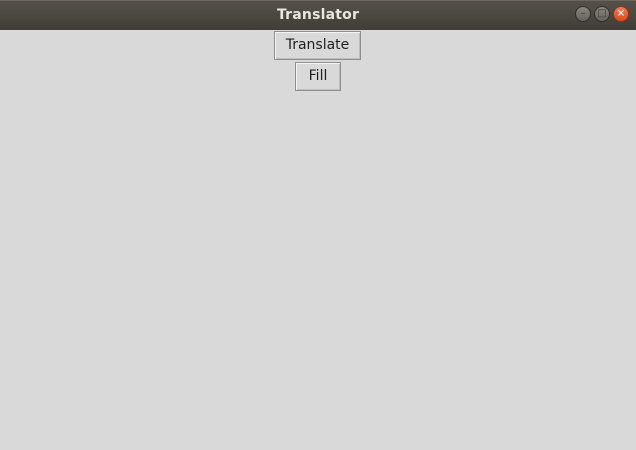  What do you see at coordinates (583, 14) in the screenshot?
I see `minimize-icon: –` at bounding box center [583, 14].